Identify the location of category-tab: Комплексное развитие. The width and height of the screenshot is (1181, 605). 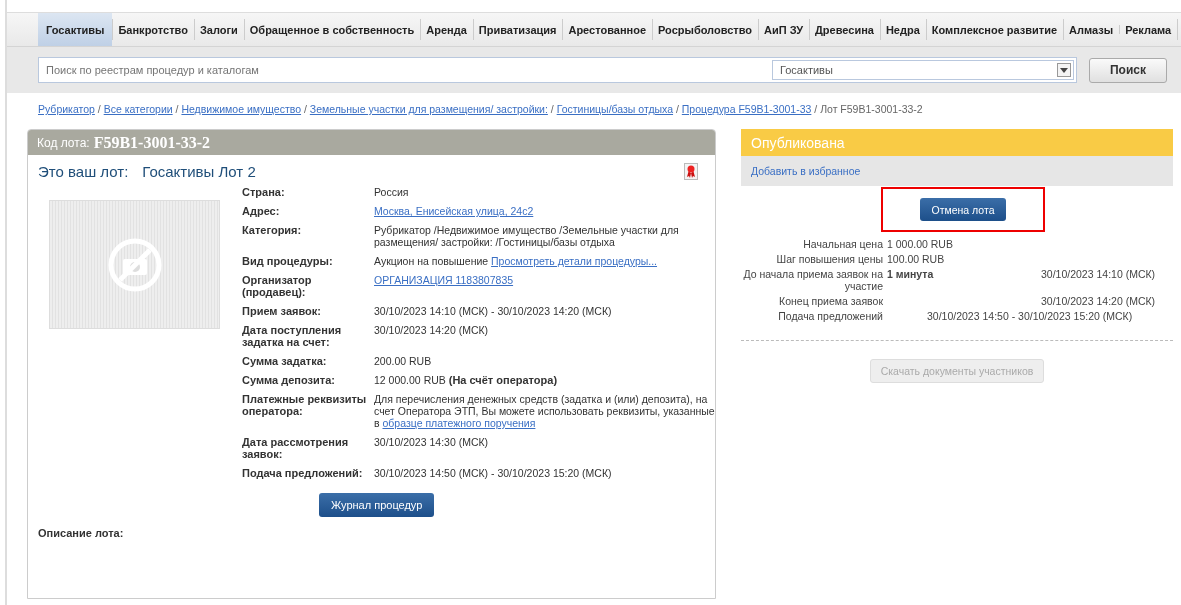
(994, 29).